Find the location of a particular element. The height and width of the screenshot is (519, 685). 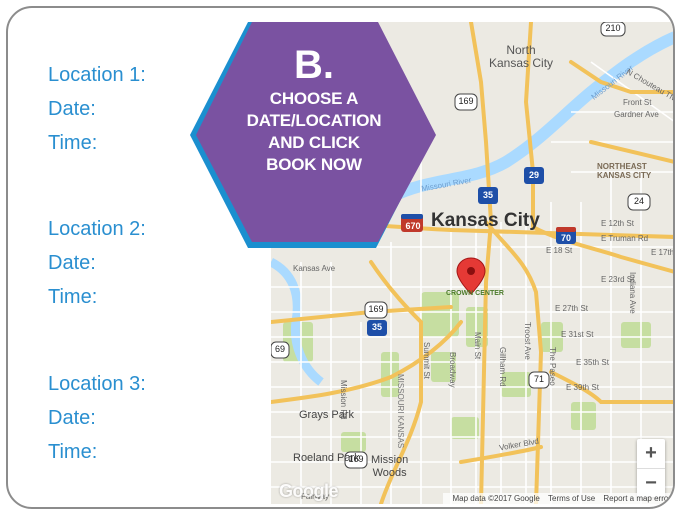

e17-label: E 17th is located at coordinates (663, 252).